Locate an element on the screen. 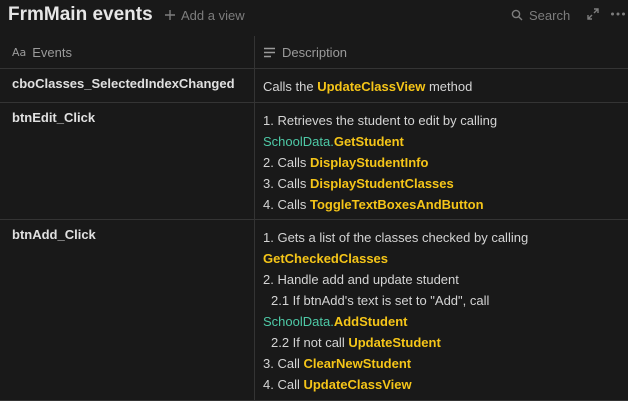 The height and width of the screenshot is (401, 628). description-line: SchoolData.GetStudent is located at coordinates (333, 141).